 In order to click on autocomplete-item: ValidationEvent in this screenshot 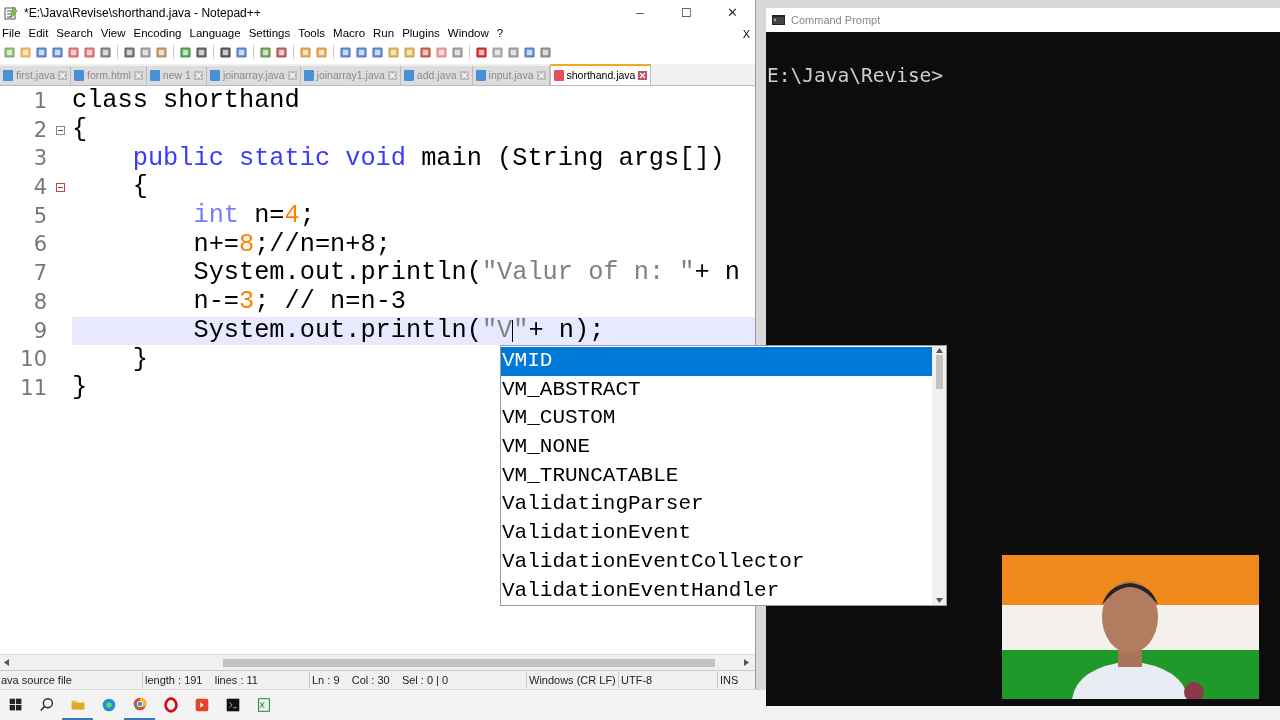, I will do `click(716, 533)`.